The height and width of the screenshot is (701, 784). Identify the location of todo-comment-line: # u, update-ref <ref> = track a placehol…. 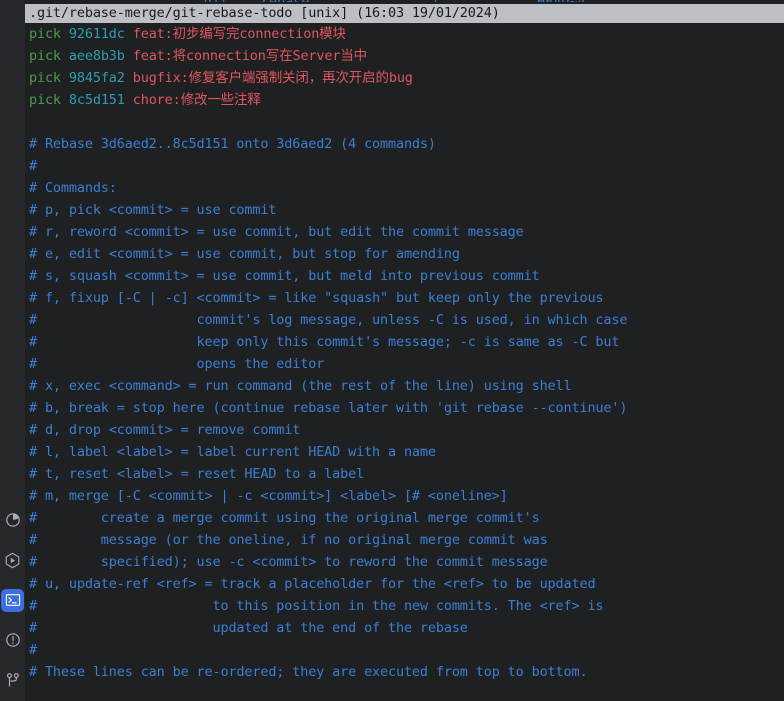
(312, 584).